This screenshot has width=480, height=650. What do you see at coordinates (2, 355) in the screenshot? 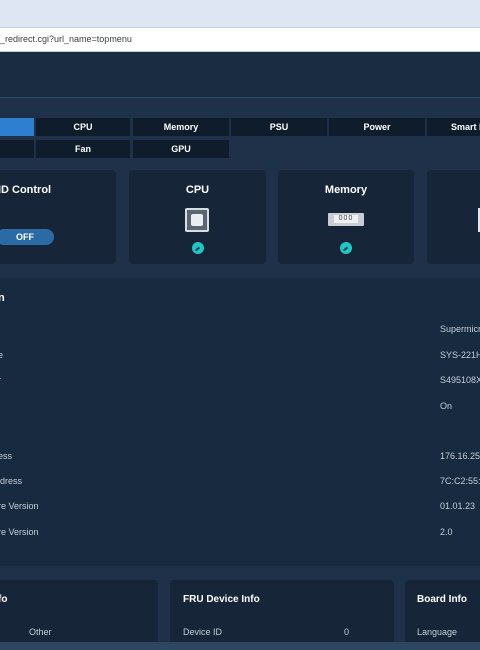
I see `info-row-label: e` at bounding box center [2, 355].